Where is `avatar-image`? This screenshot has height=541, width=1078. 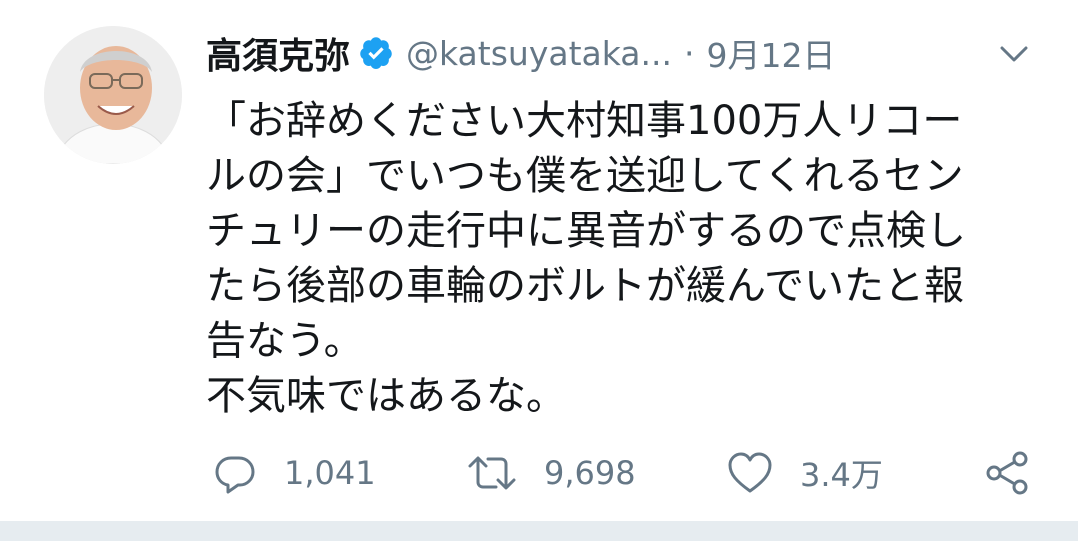 avatar-image is located at coordinates (113, 95).